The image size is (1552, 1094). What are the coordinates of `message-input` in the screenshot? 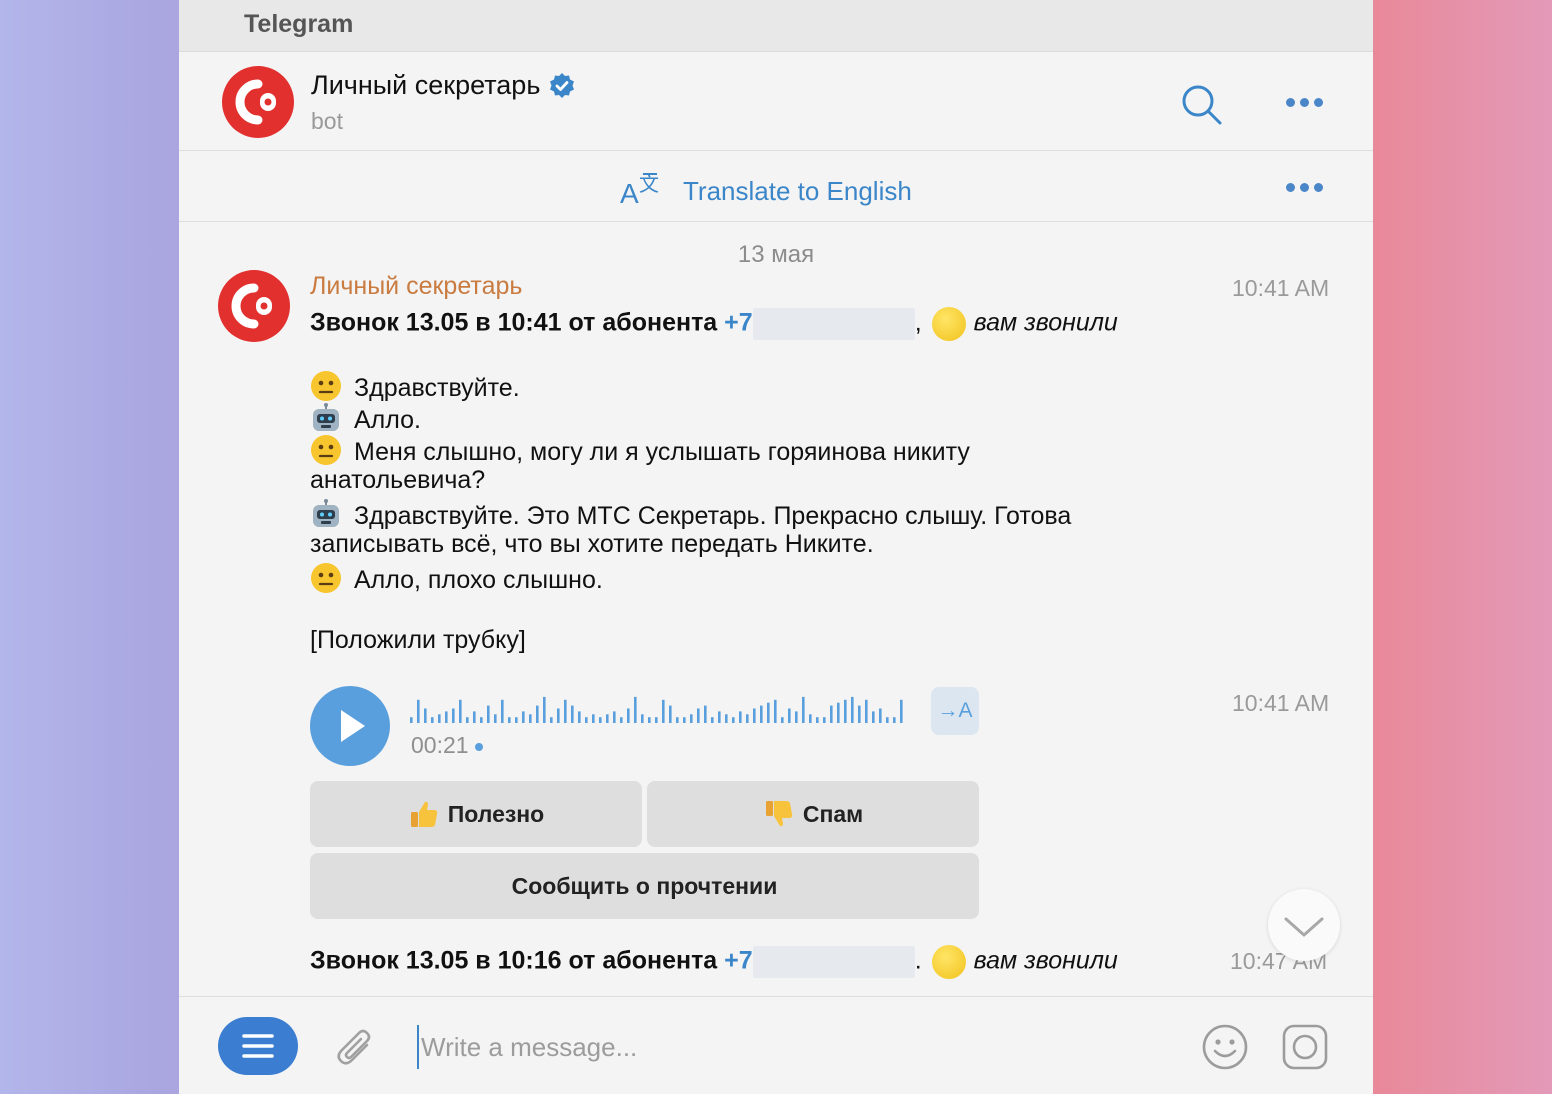 It's located at (767, 1047).